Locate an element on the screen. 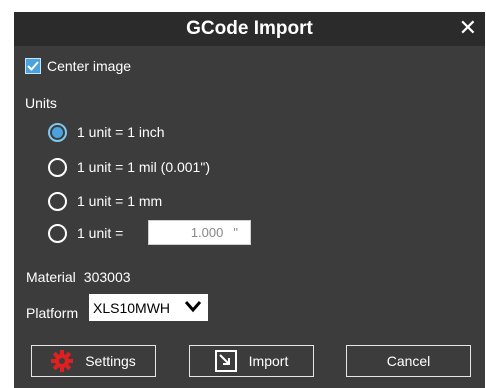 Image resolution: width=486 pixels, height=388 pixels. material-label: Material is located at coordinates (51, 277).